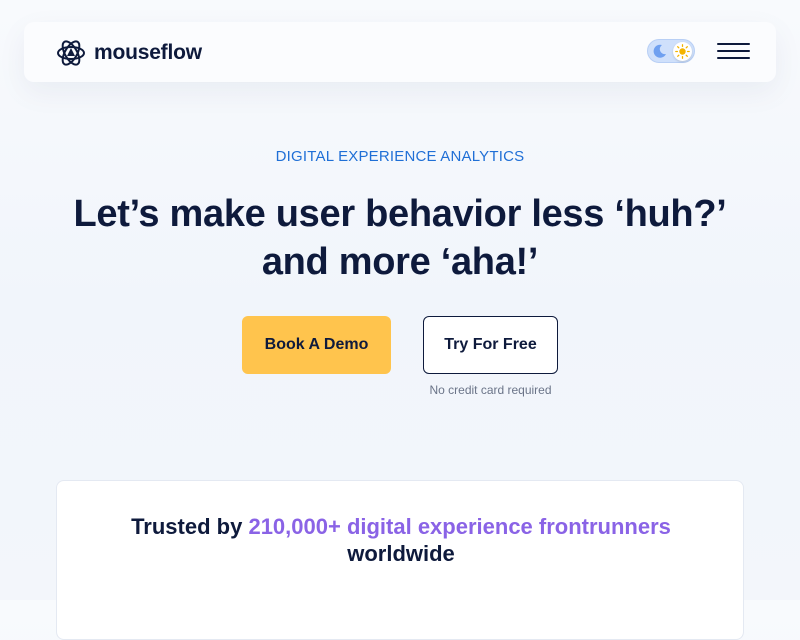  I want to click on headline-line-1: Let’s make user behavior less ‘huh?’, so click(400, 214).